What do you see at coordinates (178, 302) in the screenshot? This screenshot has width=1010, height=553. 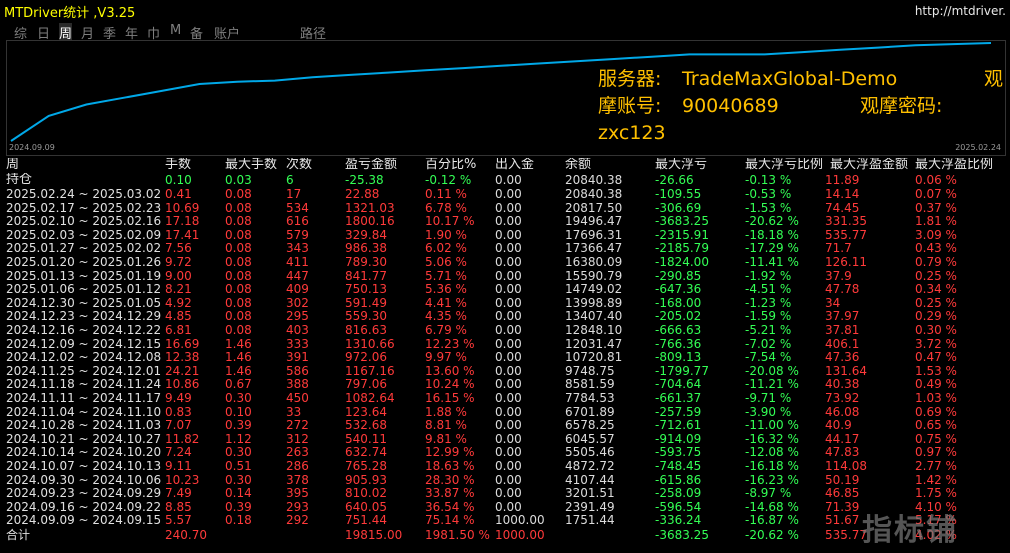 I see `cell-lots: 4.92` at bounding box center [178, 302].